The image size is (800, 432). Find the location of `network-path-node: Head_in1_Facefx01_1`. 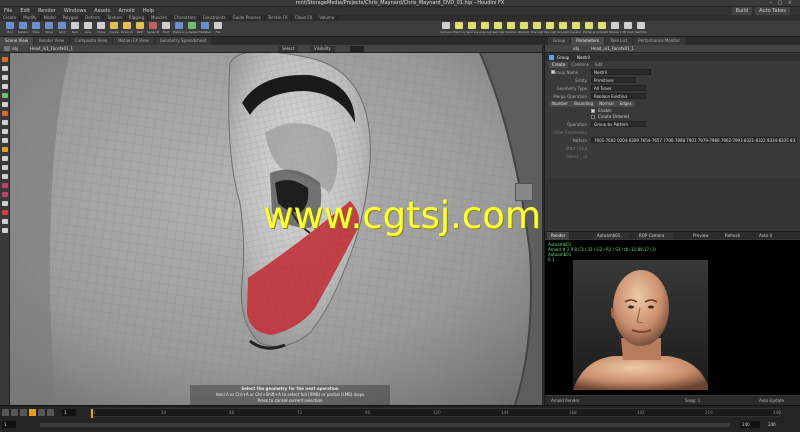

network-path-node: Head_in1_Facefx01_1 is located at coordinates (51, 49).